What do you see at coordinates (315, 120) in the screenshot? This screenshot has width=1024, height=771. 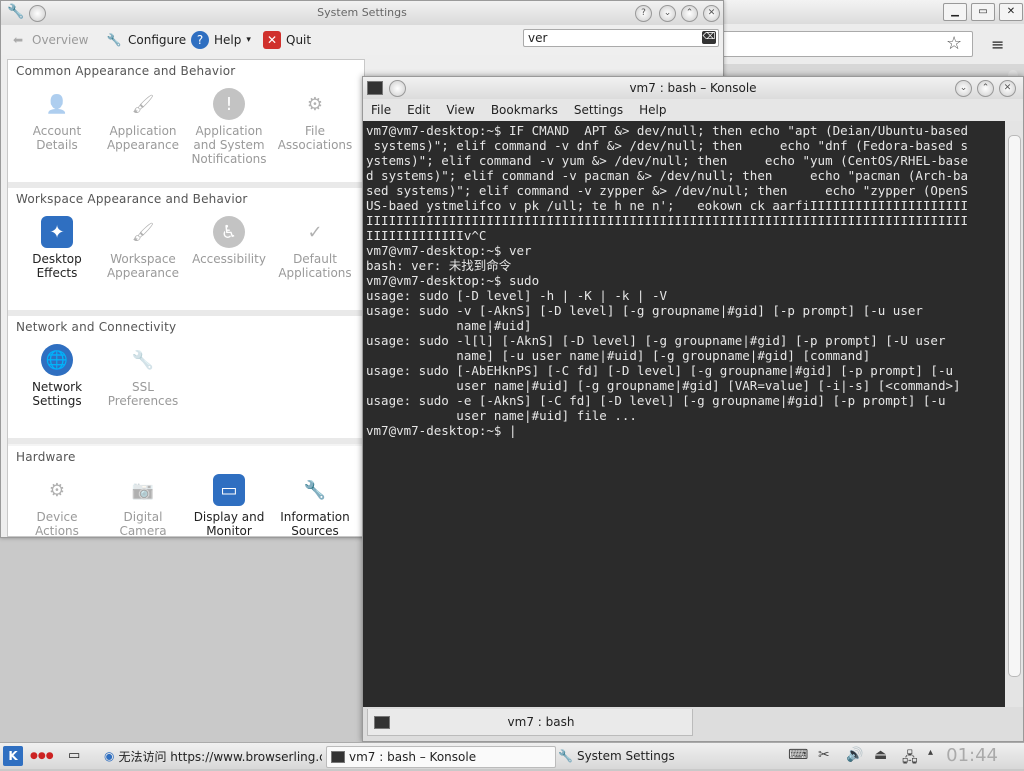 I see `module-file-associations: ⚙ File Associations` at bounding box center [315, 120].